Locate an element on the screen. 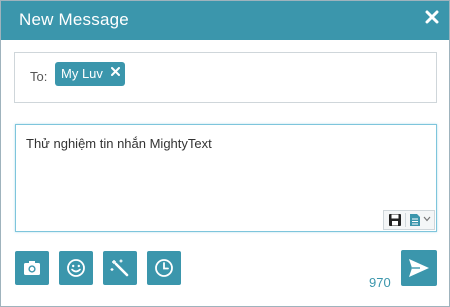  magic-button is located at coordinates (120, 268).